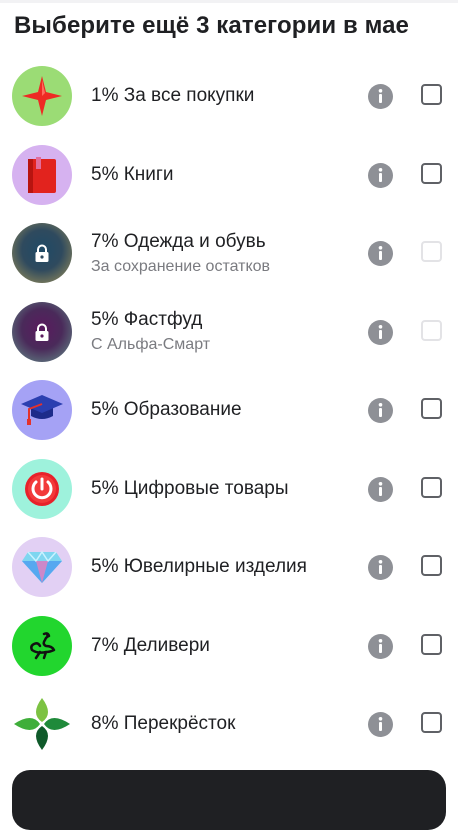  I want to click on category-row-jewelry: 5% Ювелирные изделия, so click(229, 566).